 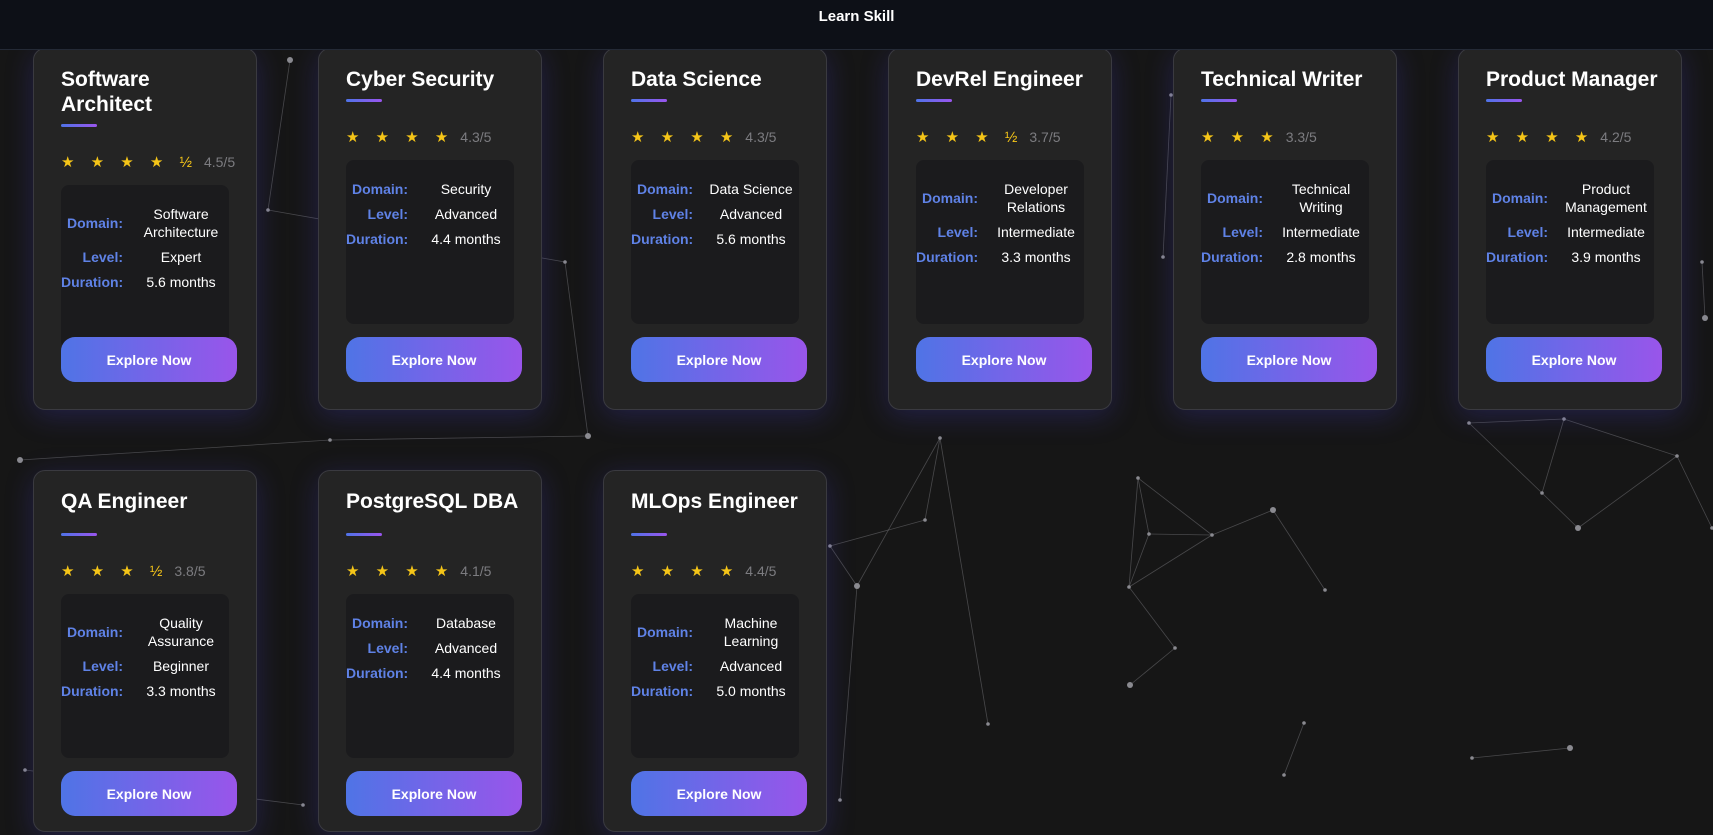 I want to click on level-value: Beginner, so click(x=181, y=666).